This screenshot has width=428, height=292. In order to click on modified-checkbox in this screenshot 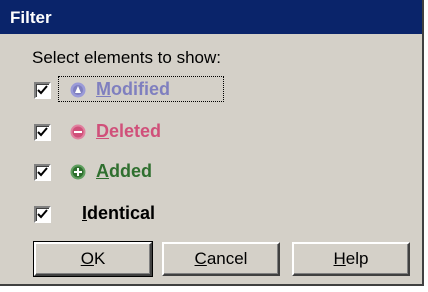, I will do `click(42, 90)`.